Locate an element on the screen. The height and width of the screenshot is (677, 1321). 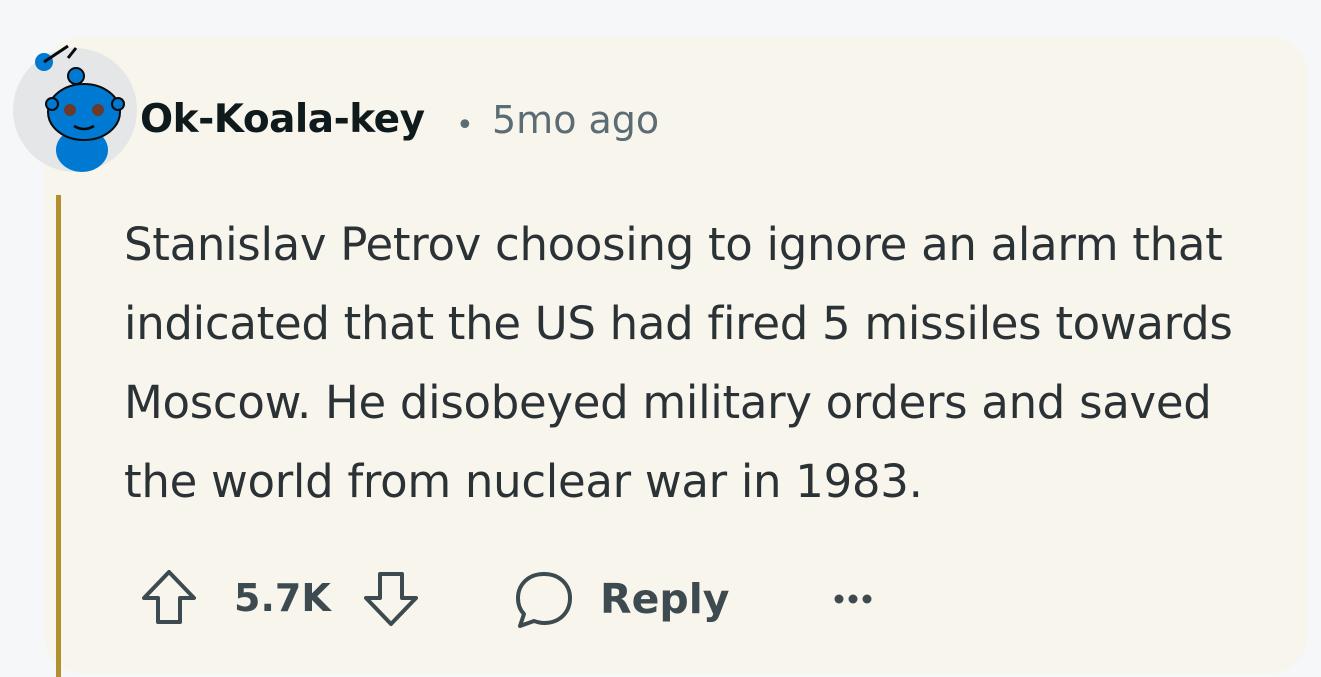
reply-label: Reply is located at coordinates (665, 599).